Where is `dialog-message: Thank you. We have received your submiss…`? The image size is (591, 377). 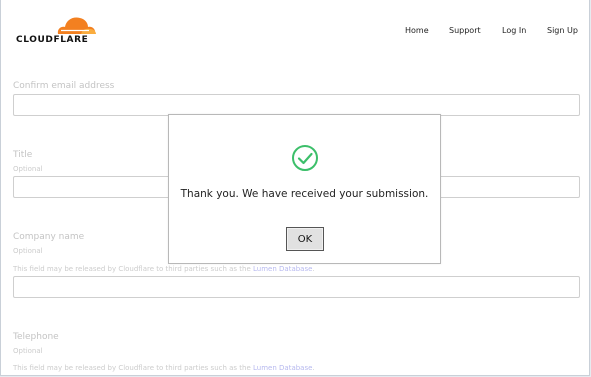
dialog-message: Thank you. We have received your submiss… is located at coordinates (304, 194).